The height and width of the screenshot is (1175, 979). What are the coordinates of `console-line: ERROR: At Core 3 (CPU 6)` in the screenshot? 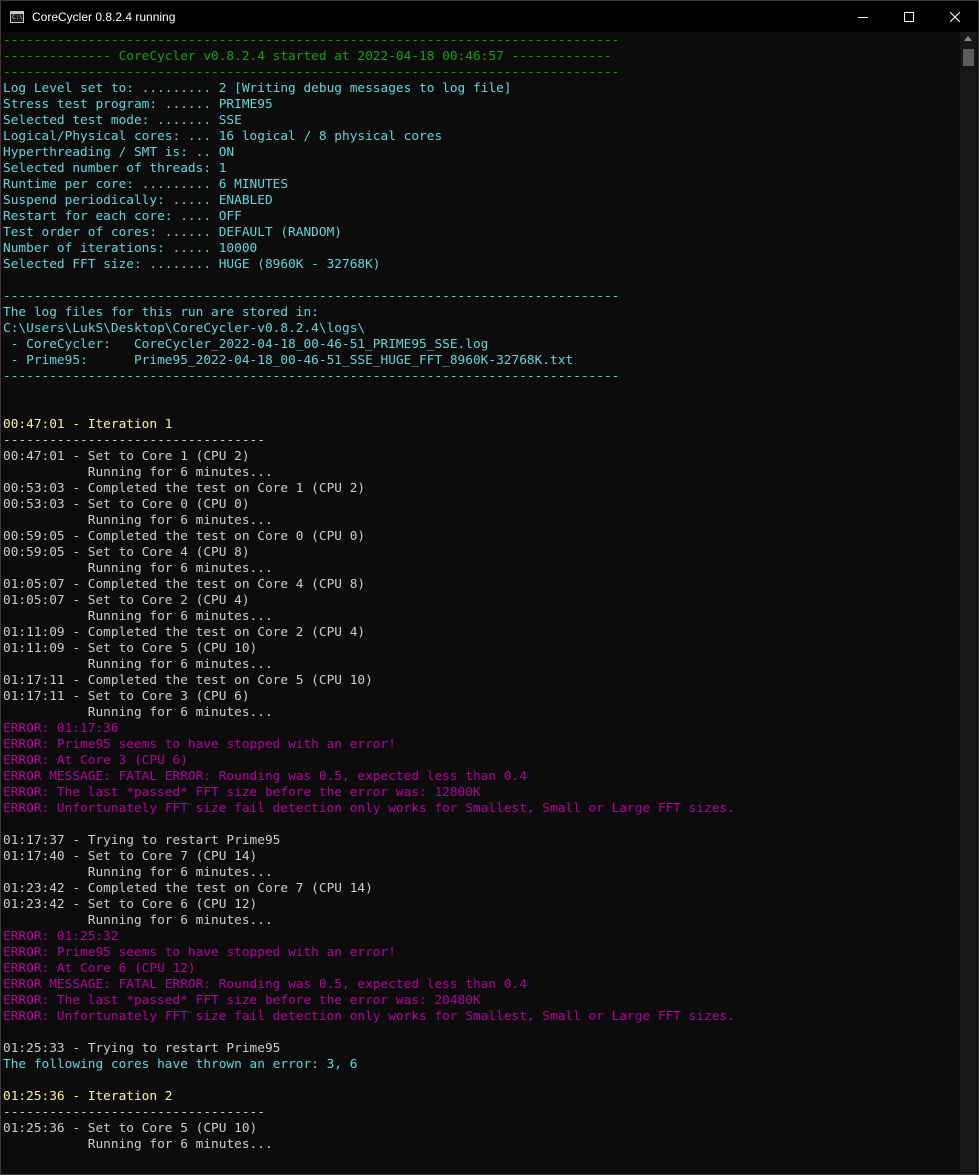 It's located at (95, 760).